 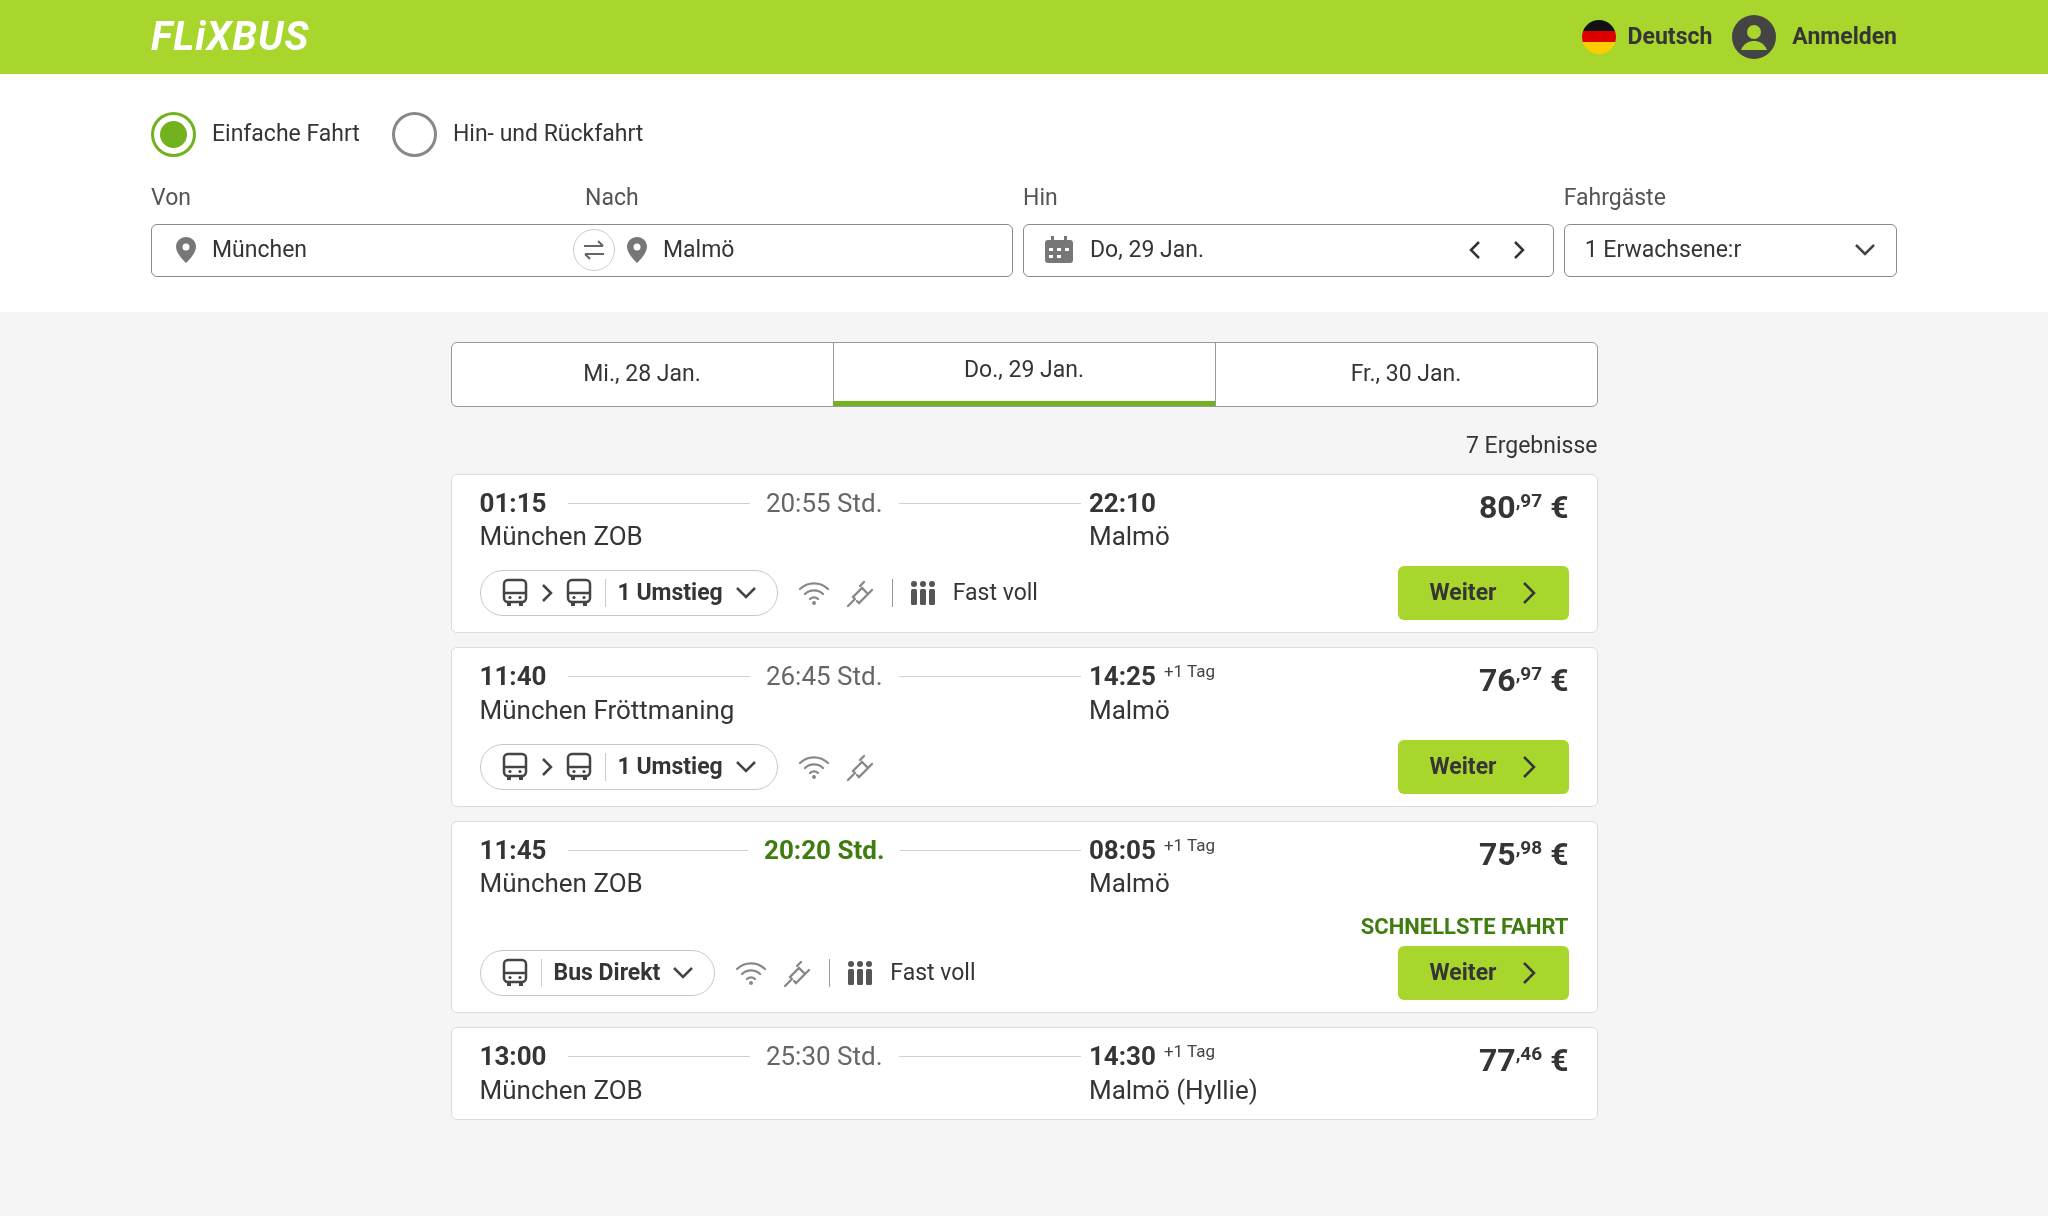 What do you see at coordinates (513, 850) in the screenshot?
I see `departure-time: 11:45` at bounding box center [513, 850].